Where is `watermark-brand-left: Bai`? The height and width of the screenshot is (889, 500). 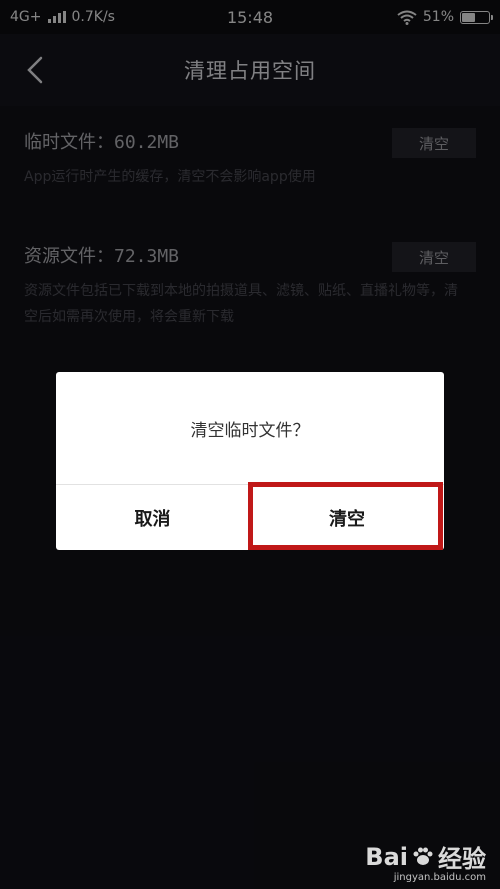 watermark-brand-left: Bai is located at coordinates (386, 856).